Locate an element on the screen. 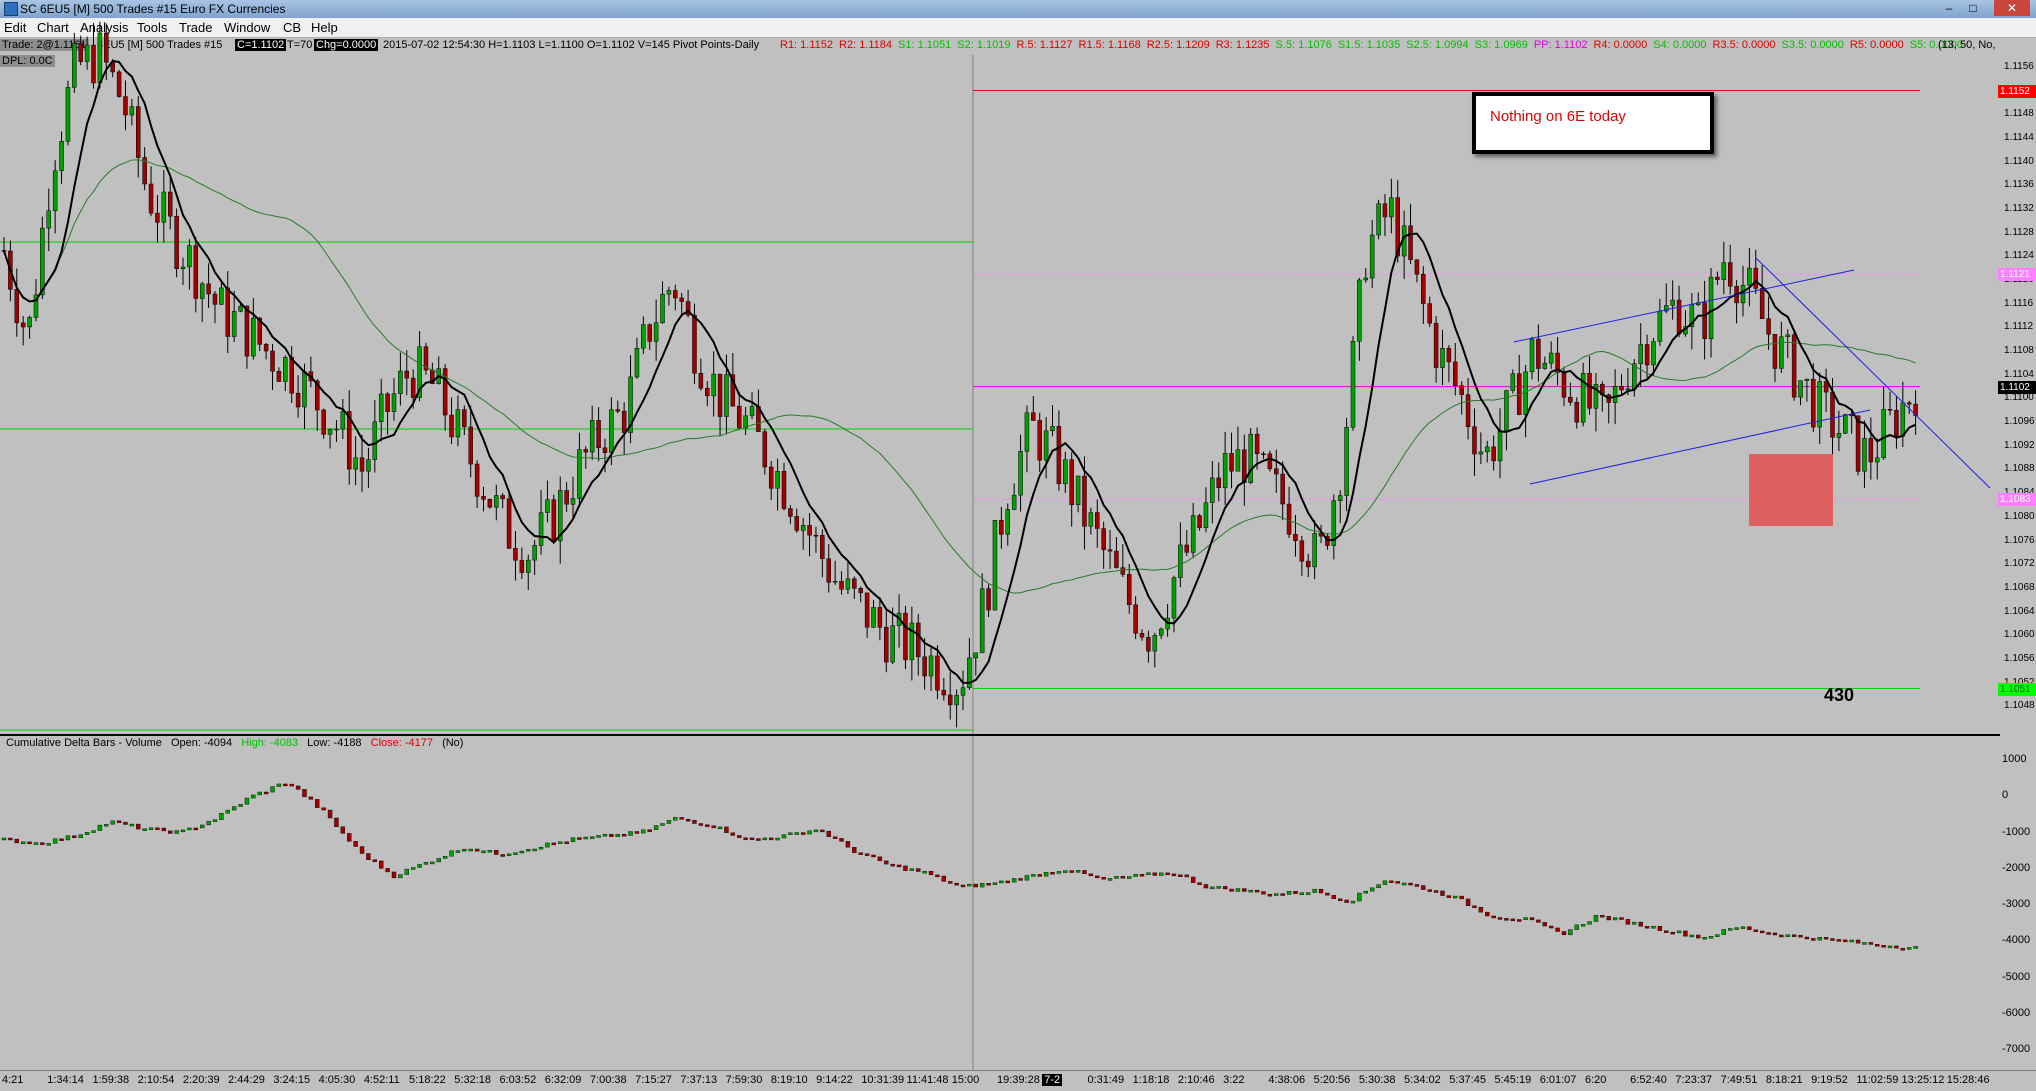 Image resolution: width=2036 pixels, height=1091 pixels. price-tick: 1.1140 is located at coordinates (2019, 161).